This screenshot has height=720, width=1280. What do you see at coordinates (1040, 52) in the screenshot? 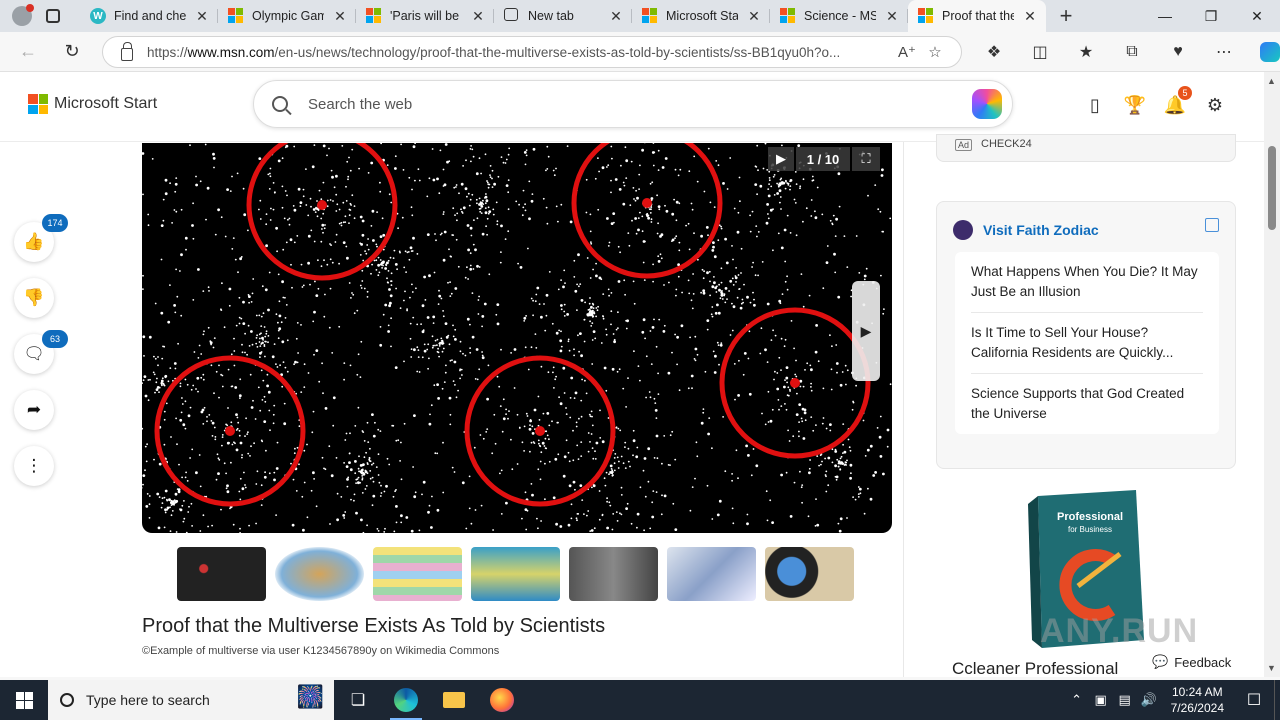
I see `split-screen-icon: ◫` at bounding box center [1040, 52].